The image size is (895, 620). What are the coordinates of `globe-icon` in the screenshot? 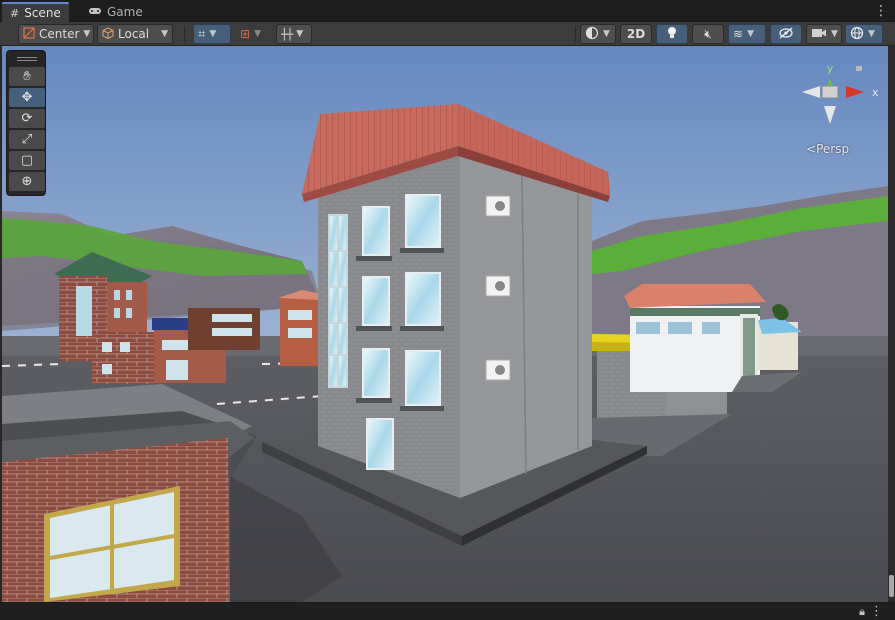 It's located at (857, 34).